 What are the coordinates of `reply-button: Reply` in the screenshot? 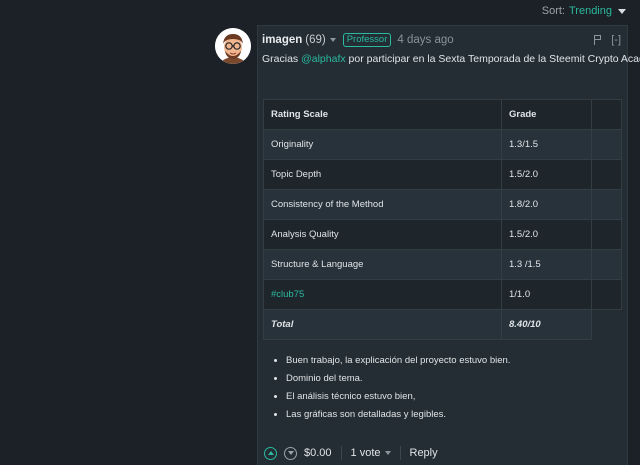 It's located at (424, 453).